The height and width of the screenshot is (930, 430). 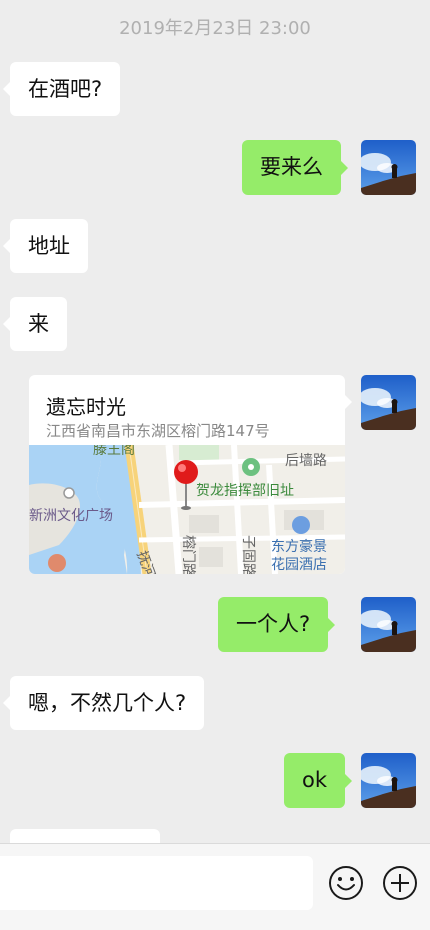 I want to click on message-bubble-received: 嗯，不然几个人?, so click(x=103, y=703).